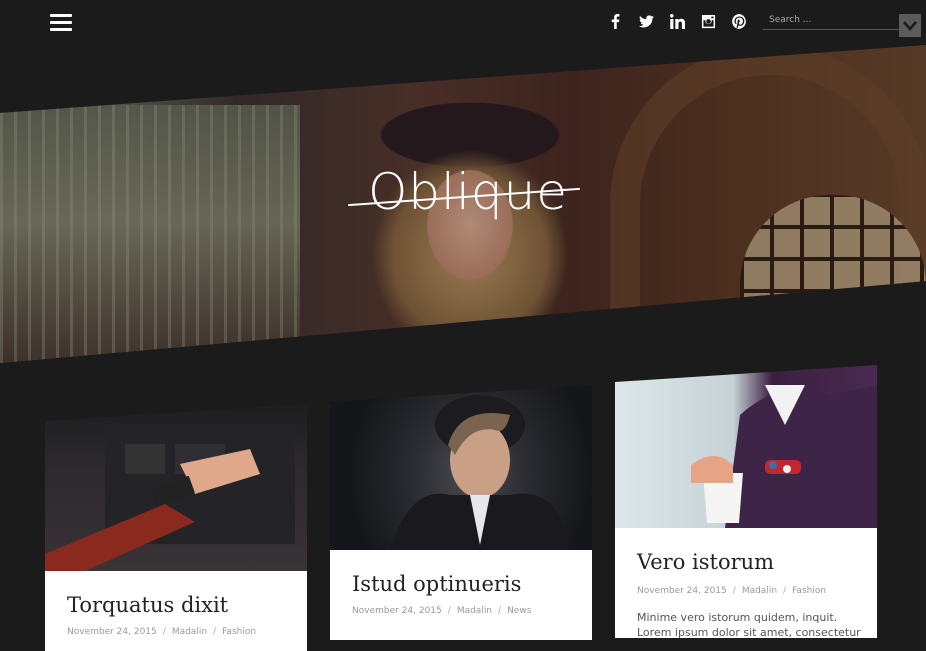 This screenshot has height=651, width=926. What do you see at coordinates (519, 611) in the screenshot?
I see `post-category: News` at bounding box center [519, 611].